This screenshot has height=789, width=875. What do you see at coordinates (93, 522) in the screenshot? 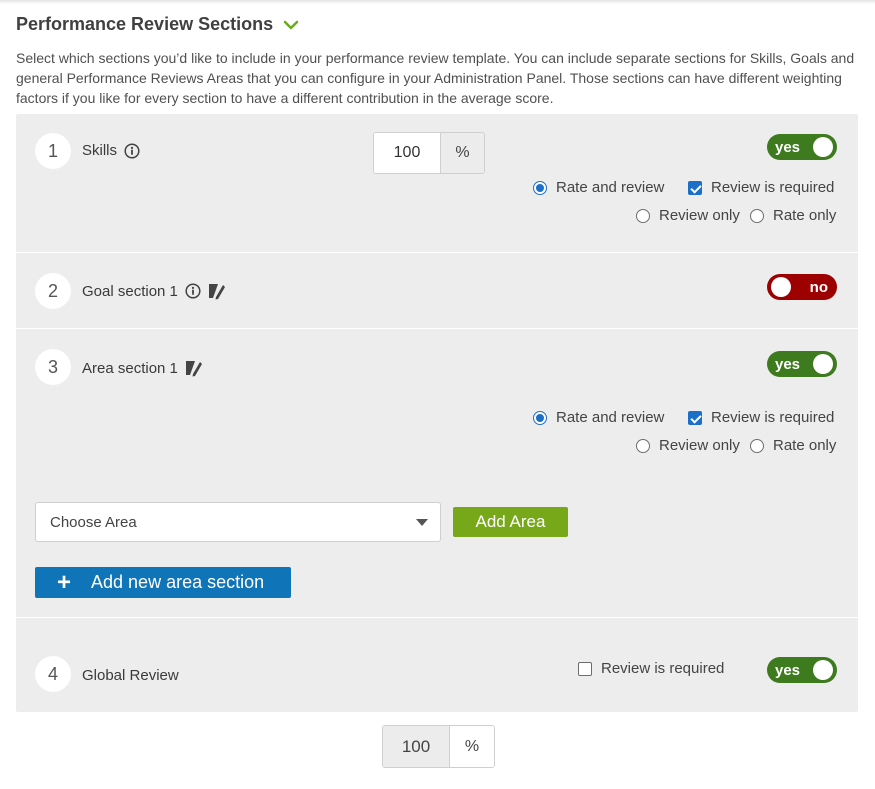
I see `select-value: Choose Area` at bounding box center [93, 522].